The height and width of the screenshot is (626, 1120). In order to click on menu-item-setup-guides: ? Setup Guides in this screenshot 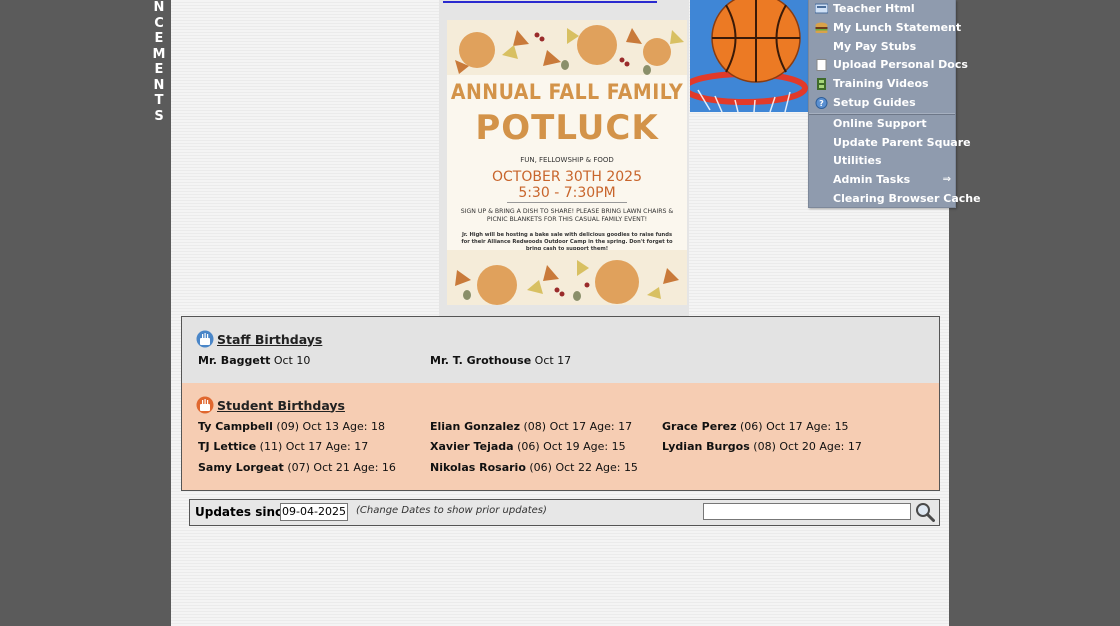, I will do `click(882, 103)`.